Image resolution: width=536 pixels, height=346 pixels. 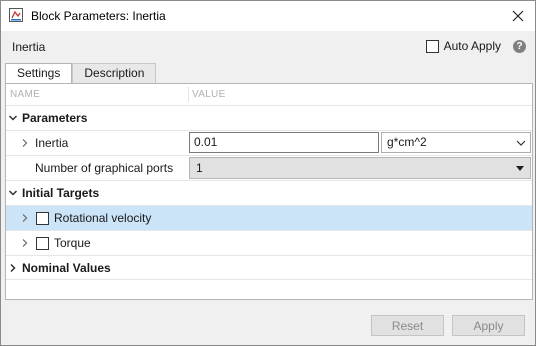 I want to click on help-icon: ?, so click(x=519, y=46).